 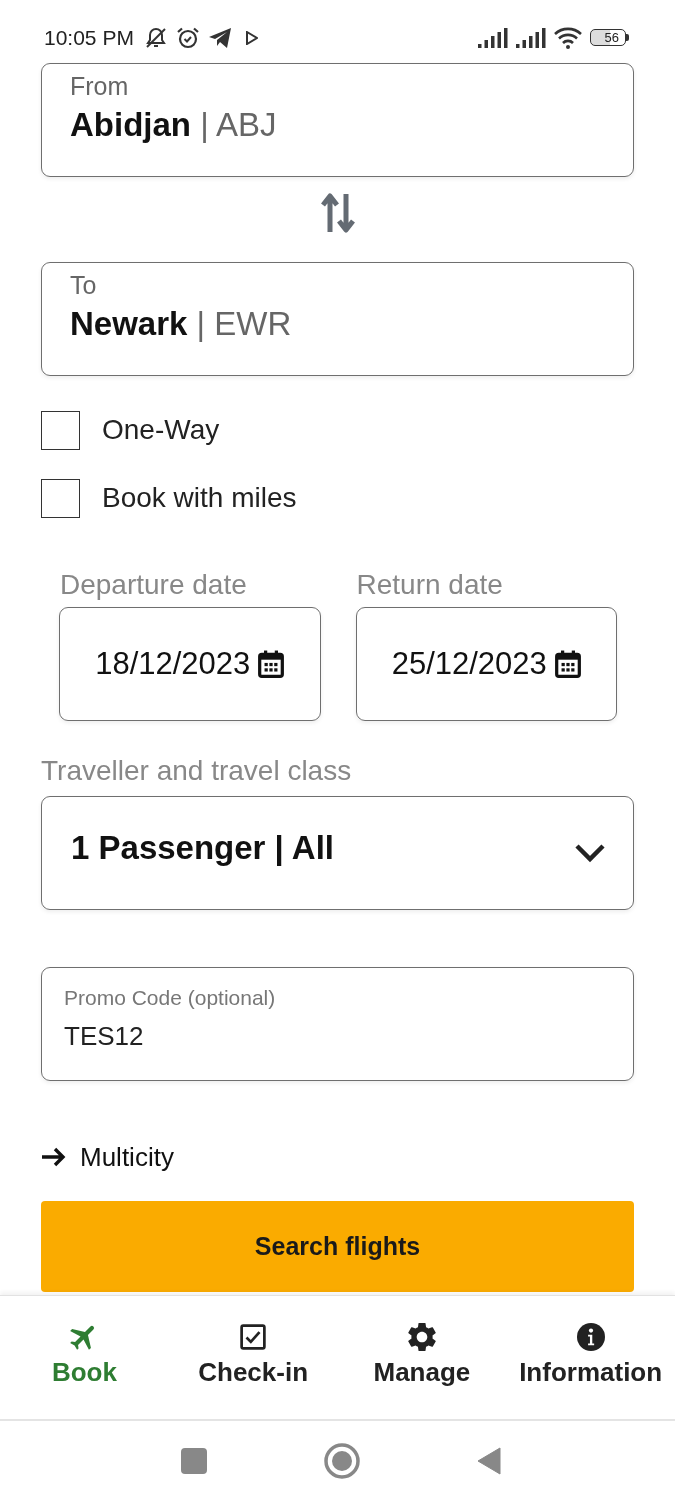 What do you see at coordinates (253, 1357) in the screenshot?
I see `nav-tab: Check-in` at bounding box center [253, 1357].